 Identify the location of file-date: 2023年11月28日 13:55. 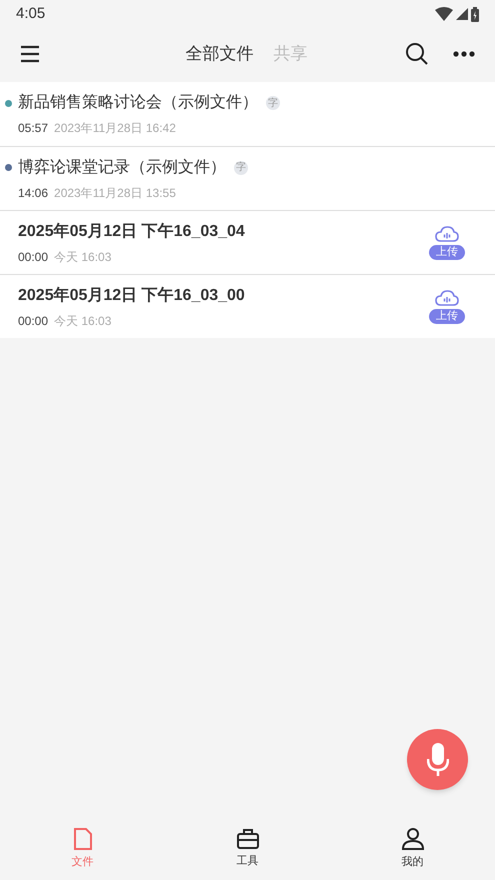
(115, 193).